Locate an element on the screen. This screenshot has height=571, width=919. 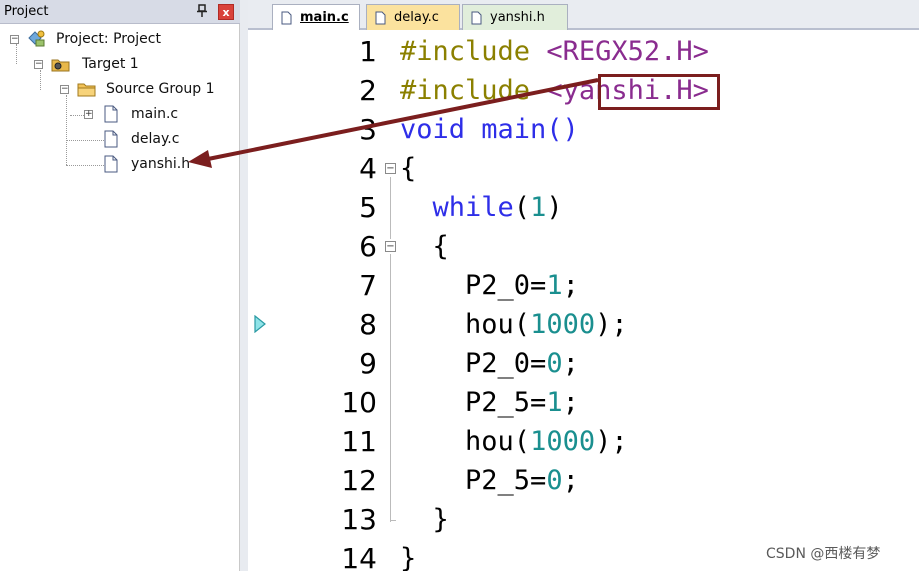
line-number: 8 is located at coordinates (368, 324).